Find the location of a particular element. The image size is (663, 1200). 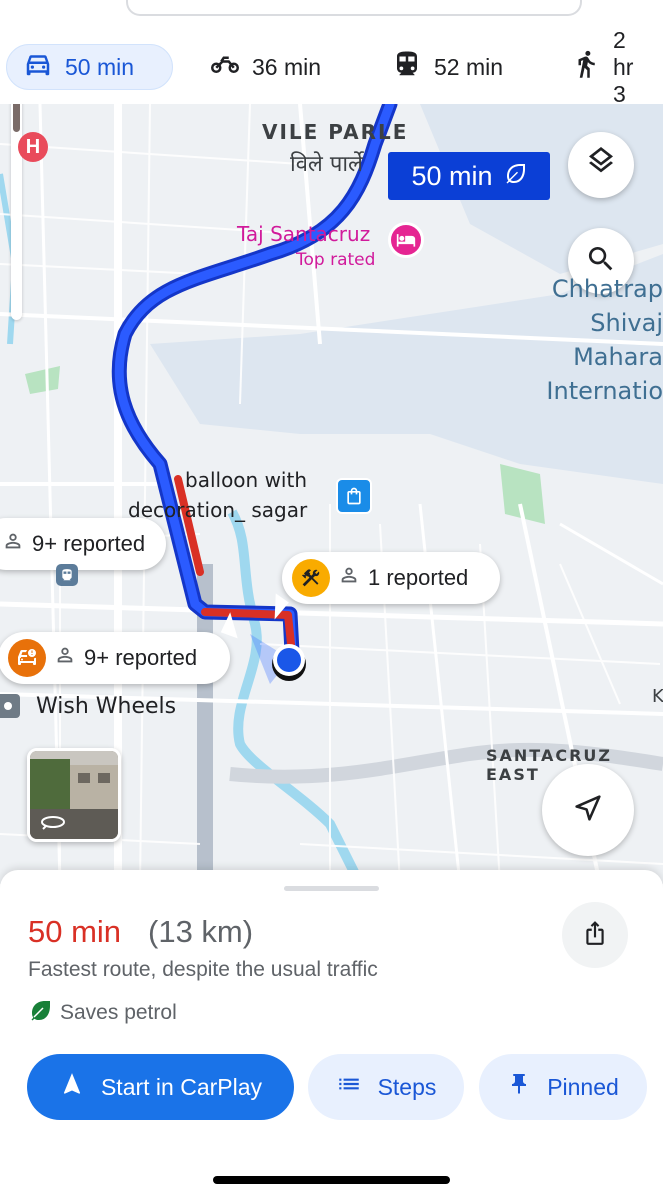

train-station-icon is located at coordinates (67, 575).